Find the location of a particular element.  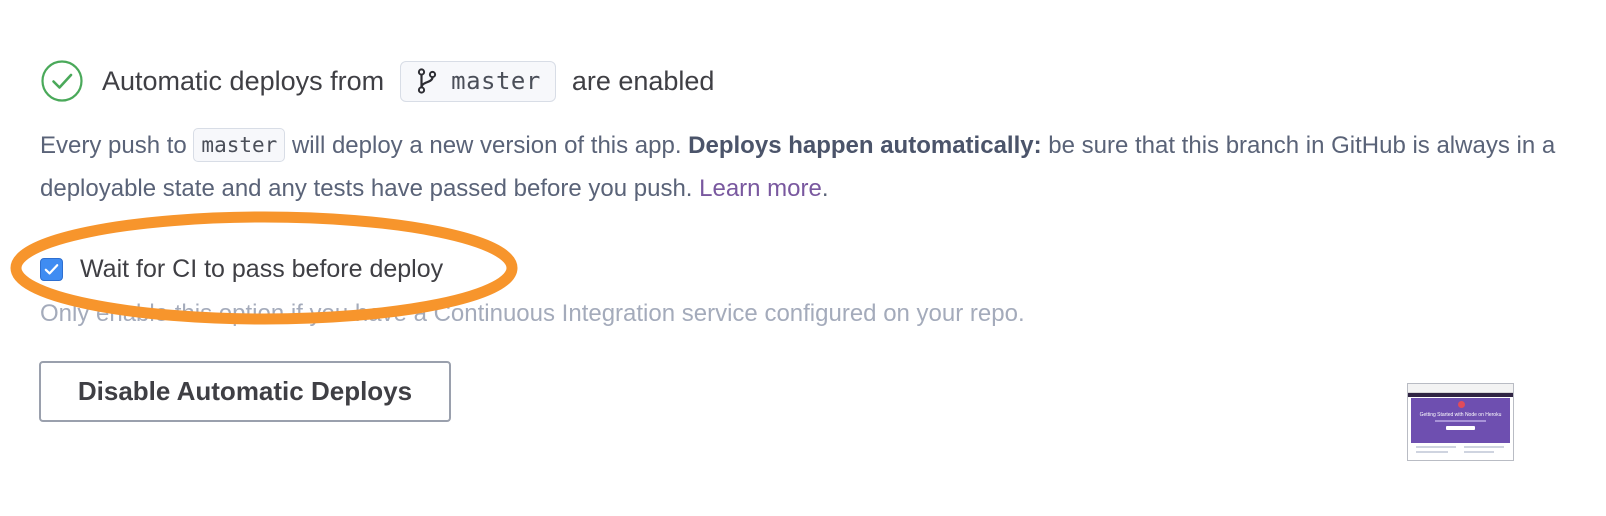

thumbnail-title: Getting Started with Node on Heroku is located at coordinates (1460, 415).